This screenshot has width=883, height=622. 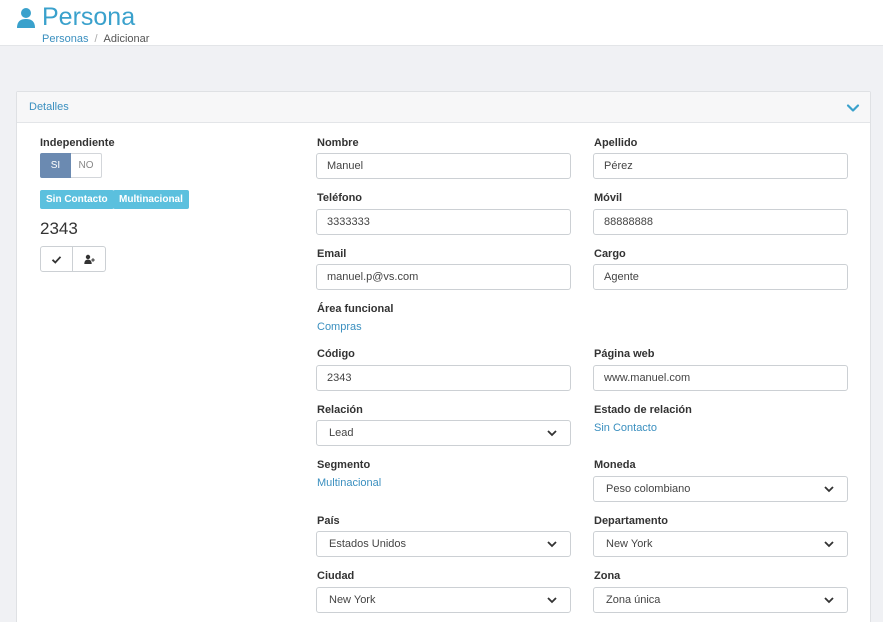 I want to click on movil-label: Móvil, so click(x=608, y=198).